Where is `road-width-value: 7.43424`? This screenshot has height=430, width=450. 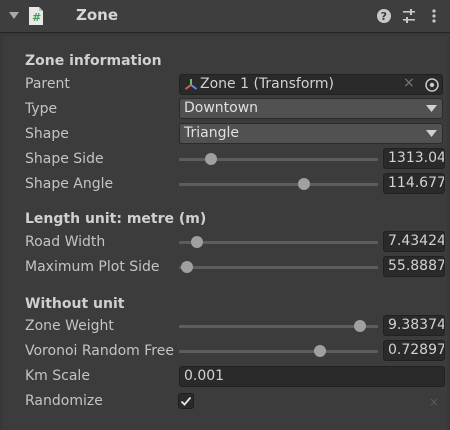 road-width-value: 7.43424 is located at coordinates (416, 241).